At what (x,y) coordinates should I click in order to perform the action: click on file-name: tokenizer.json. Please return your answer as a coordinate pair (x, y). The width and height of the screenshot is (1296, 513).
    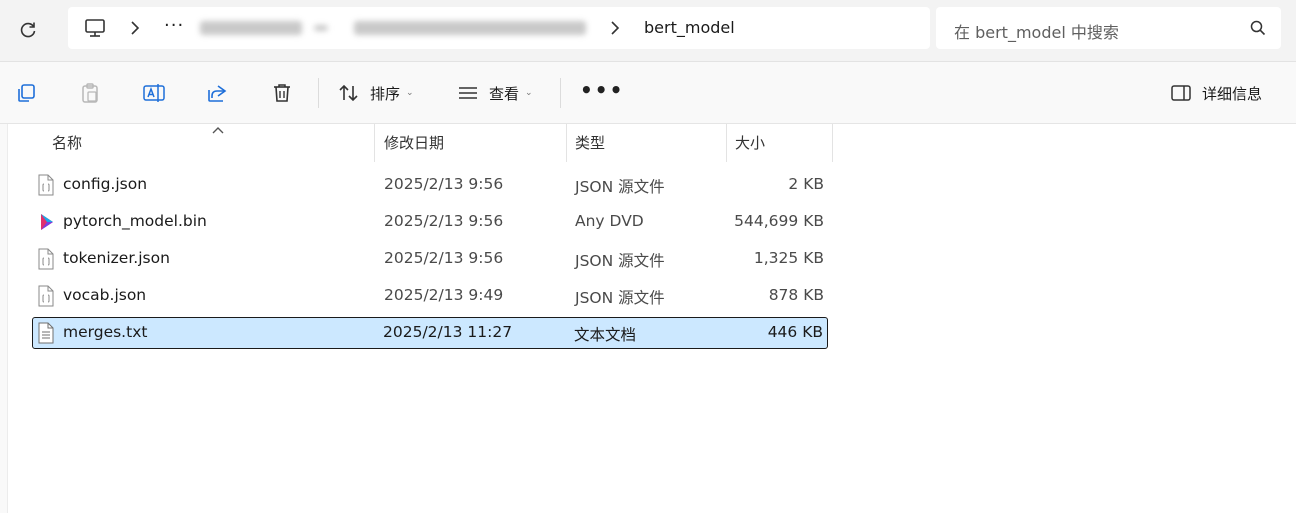
    Looking at the image, I should click on (116, 258).